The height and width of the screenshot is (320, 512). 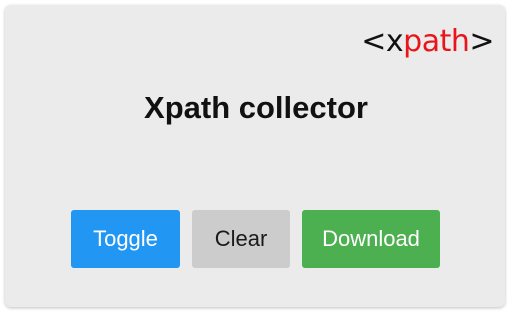 What do you see at coordinates (481, 41) in the screenshot?
I see `logo-close-text: >` at bounding box center [481, 41].